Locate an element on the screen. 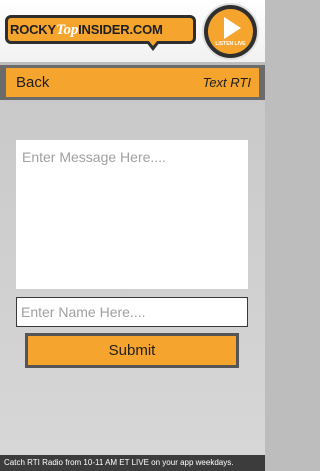  logo-text-mid: Top is located at coordinates (67, 30).